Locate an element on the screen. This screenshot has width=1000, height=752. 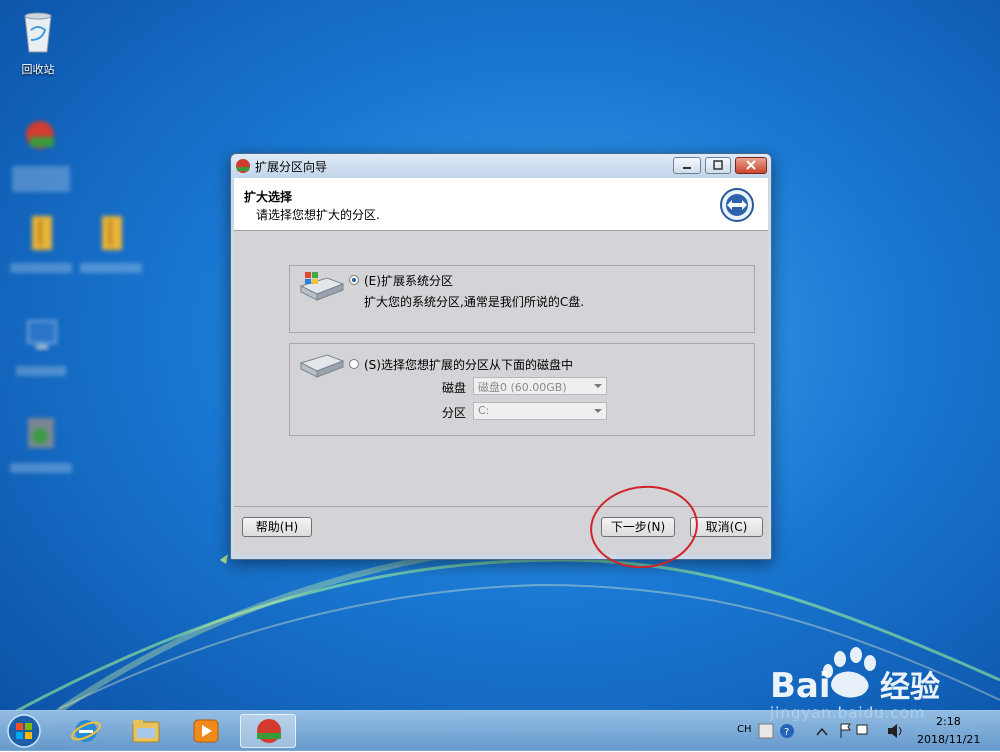
chevron-up-icon is located at coordinates (822, 731).